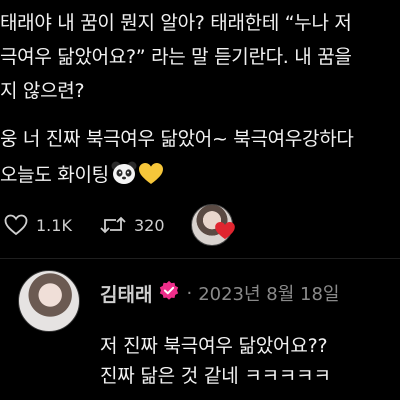  What do you see at coordinates (269, 294) in the screenshot?
I see `reply-date: 2023년 8월 18일` at bounding box center [269, 294].